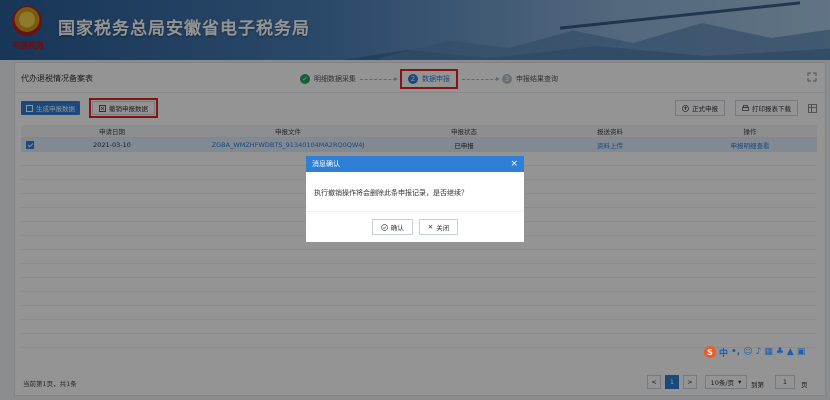  Describe the element at coordinates (735, 352) in the screenshot. I see `punctuation-icon: •,` at that location.